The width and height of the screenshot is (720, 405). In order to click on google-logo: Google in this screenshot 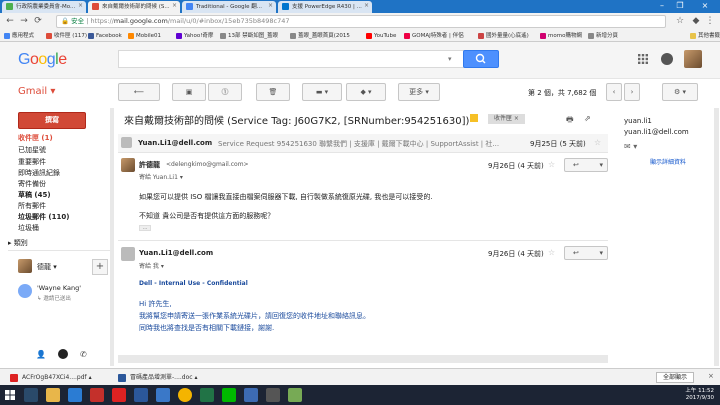, I will do `click(42, 60)`.